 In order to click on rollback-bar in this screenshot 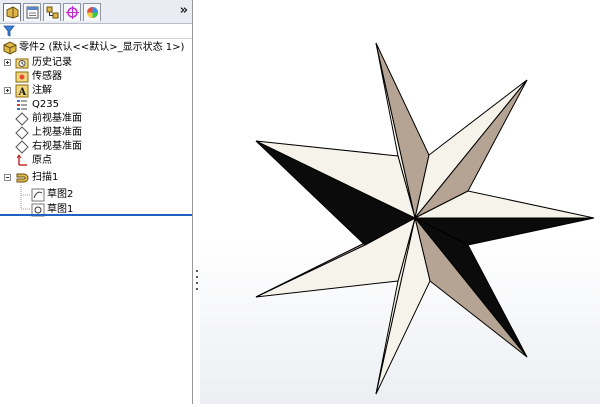, I will do `click(96, 215)`.